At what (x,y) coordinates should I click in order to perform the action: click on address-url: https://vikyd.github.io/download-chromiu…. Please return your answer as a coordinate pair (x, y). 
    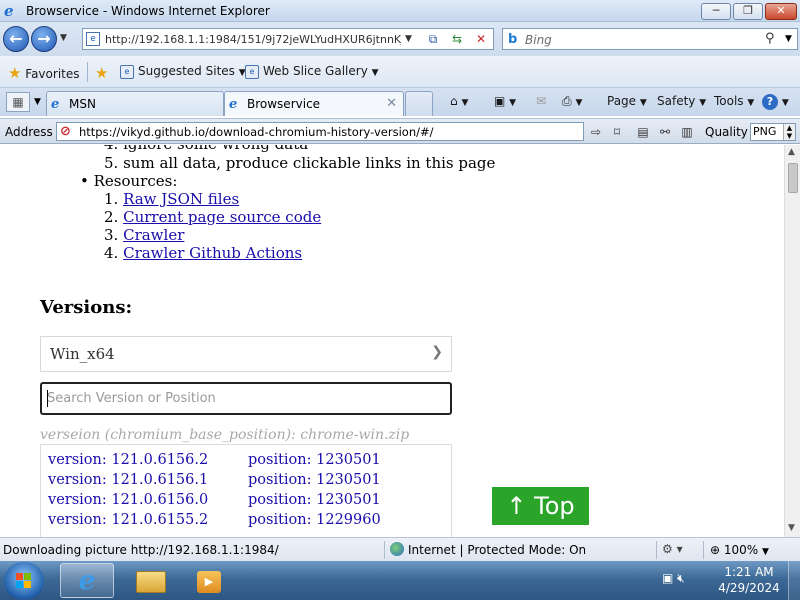
    Looking at the image, I should click on (256, 132).